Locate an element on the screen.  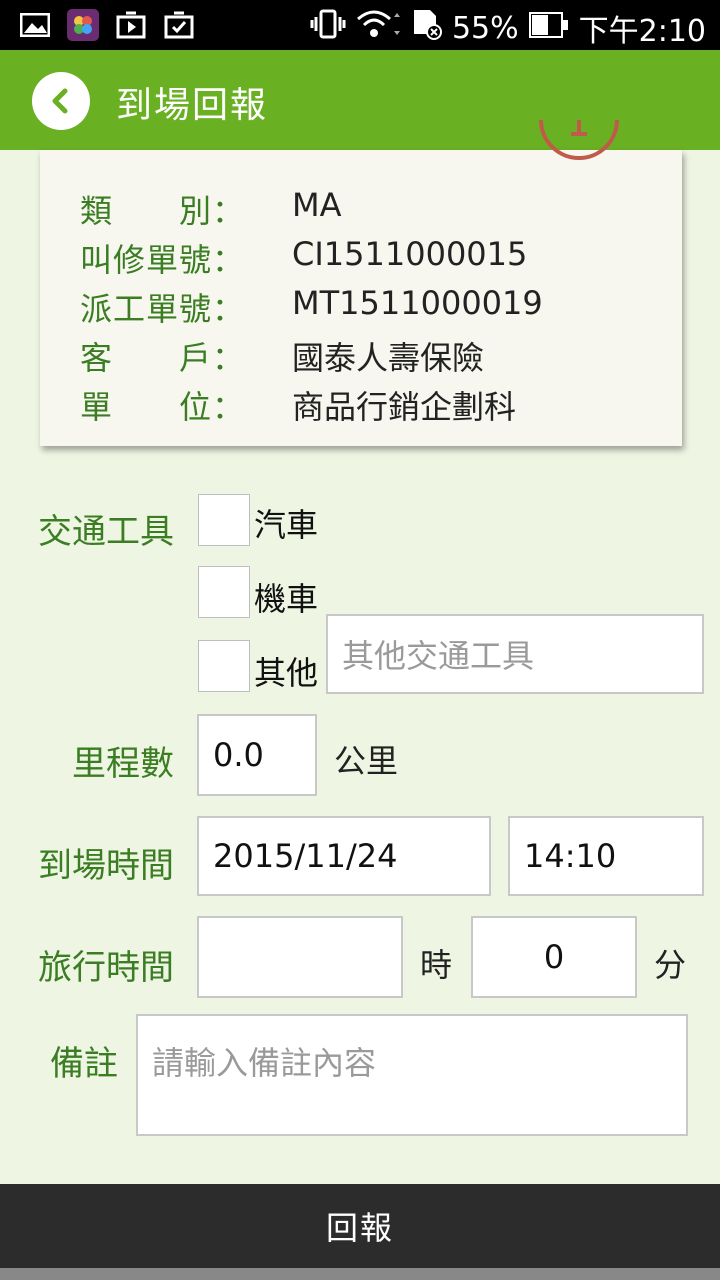
info-label: 單 位： is located at coordinates (163, 407).